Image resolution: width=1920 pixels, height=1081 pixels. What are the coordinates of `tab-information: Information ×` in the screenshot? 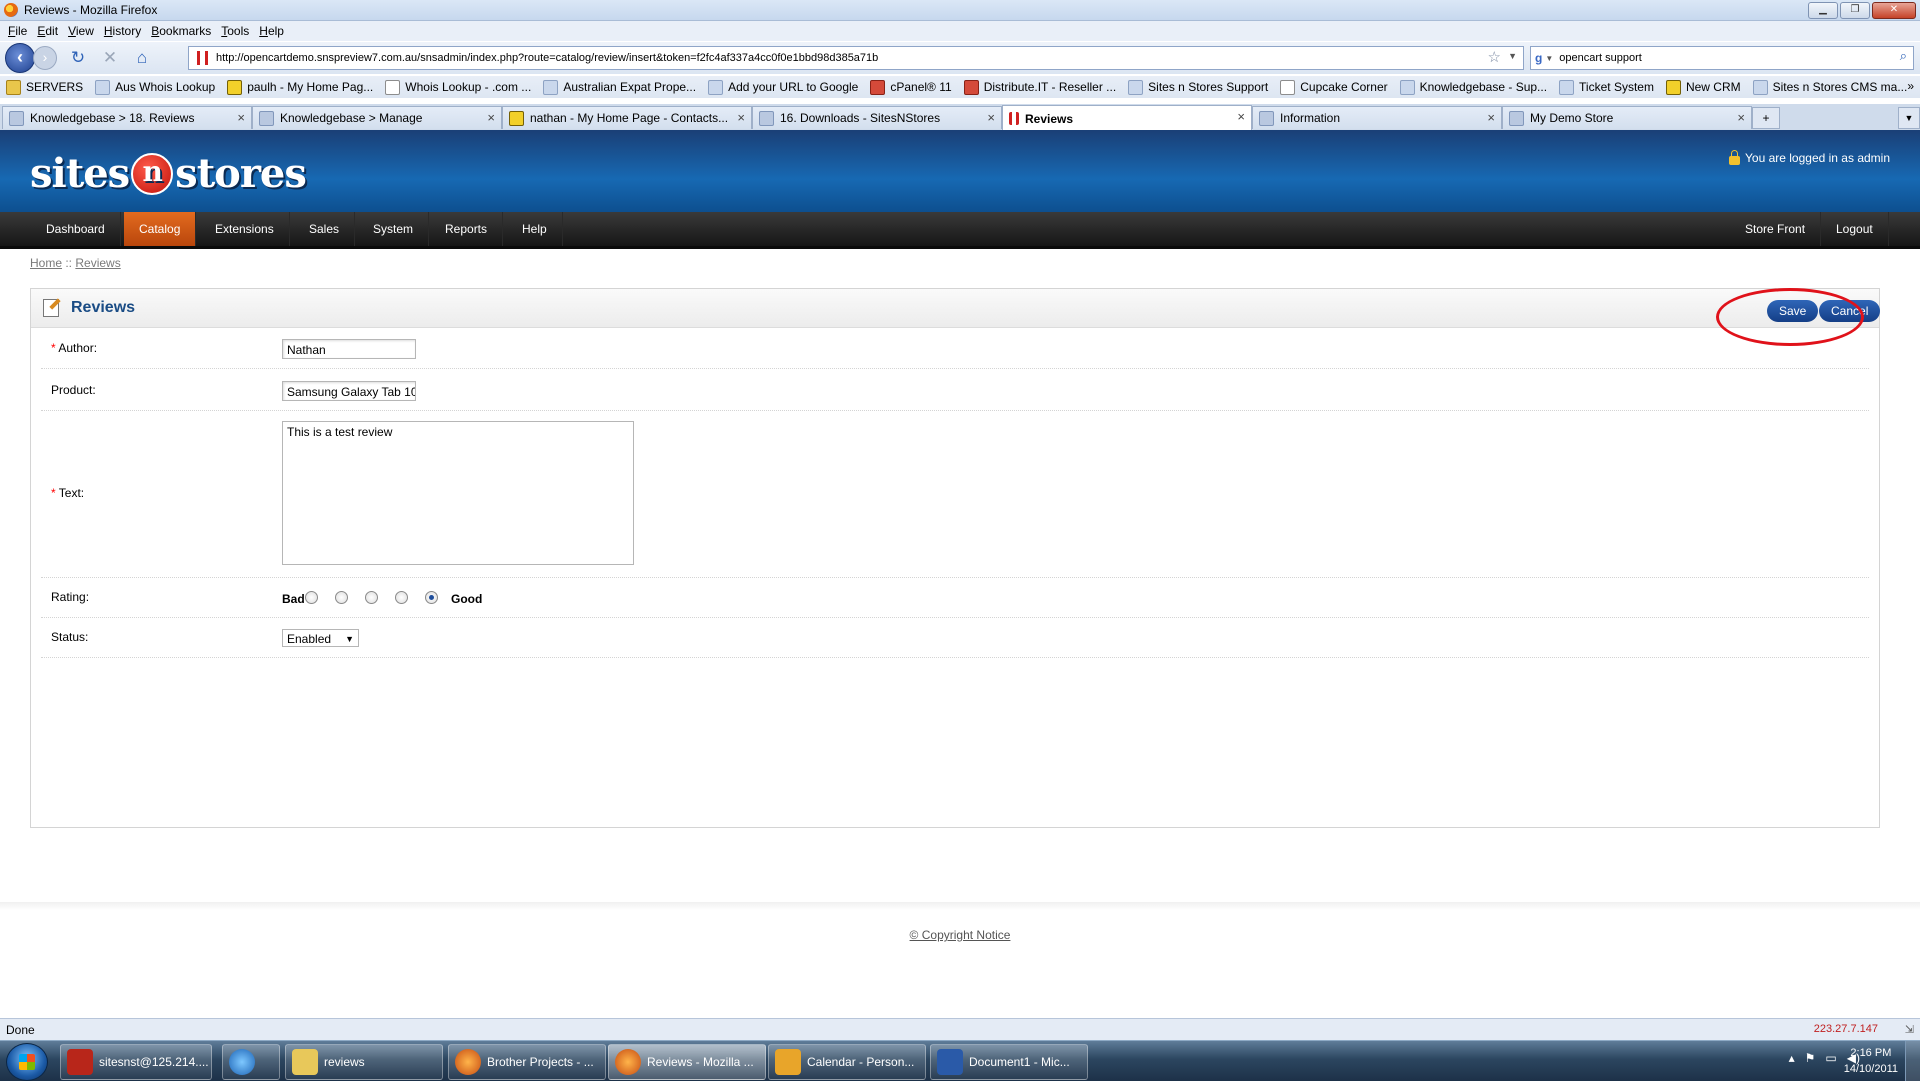 It's located at (1377, 117).